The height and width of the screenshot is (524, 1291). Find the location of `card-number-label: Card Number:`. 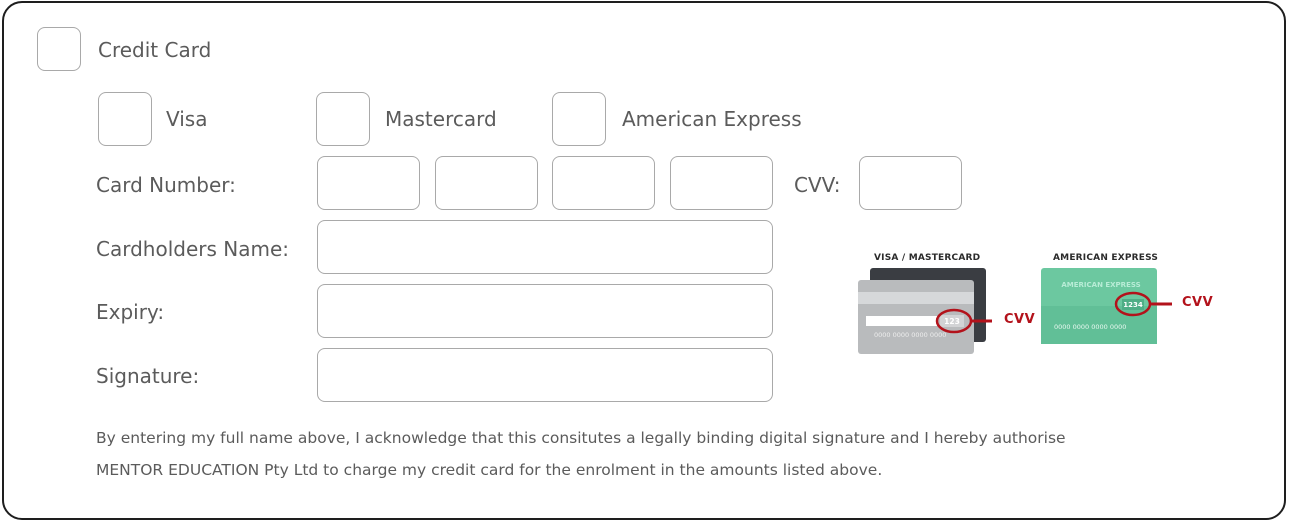

card-number-label: Card Number: is located at coordinates (166, 185).